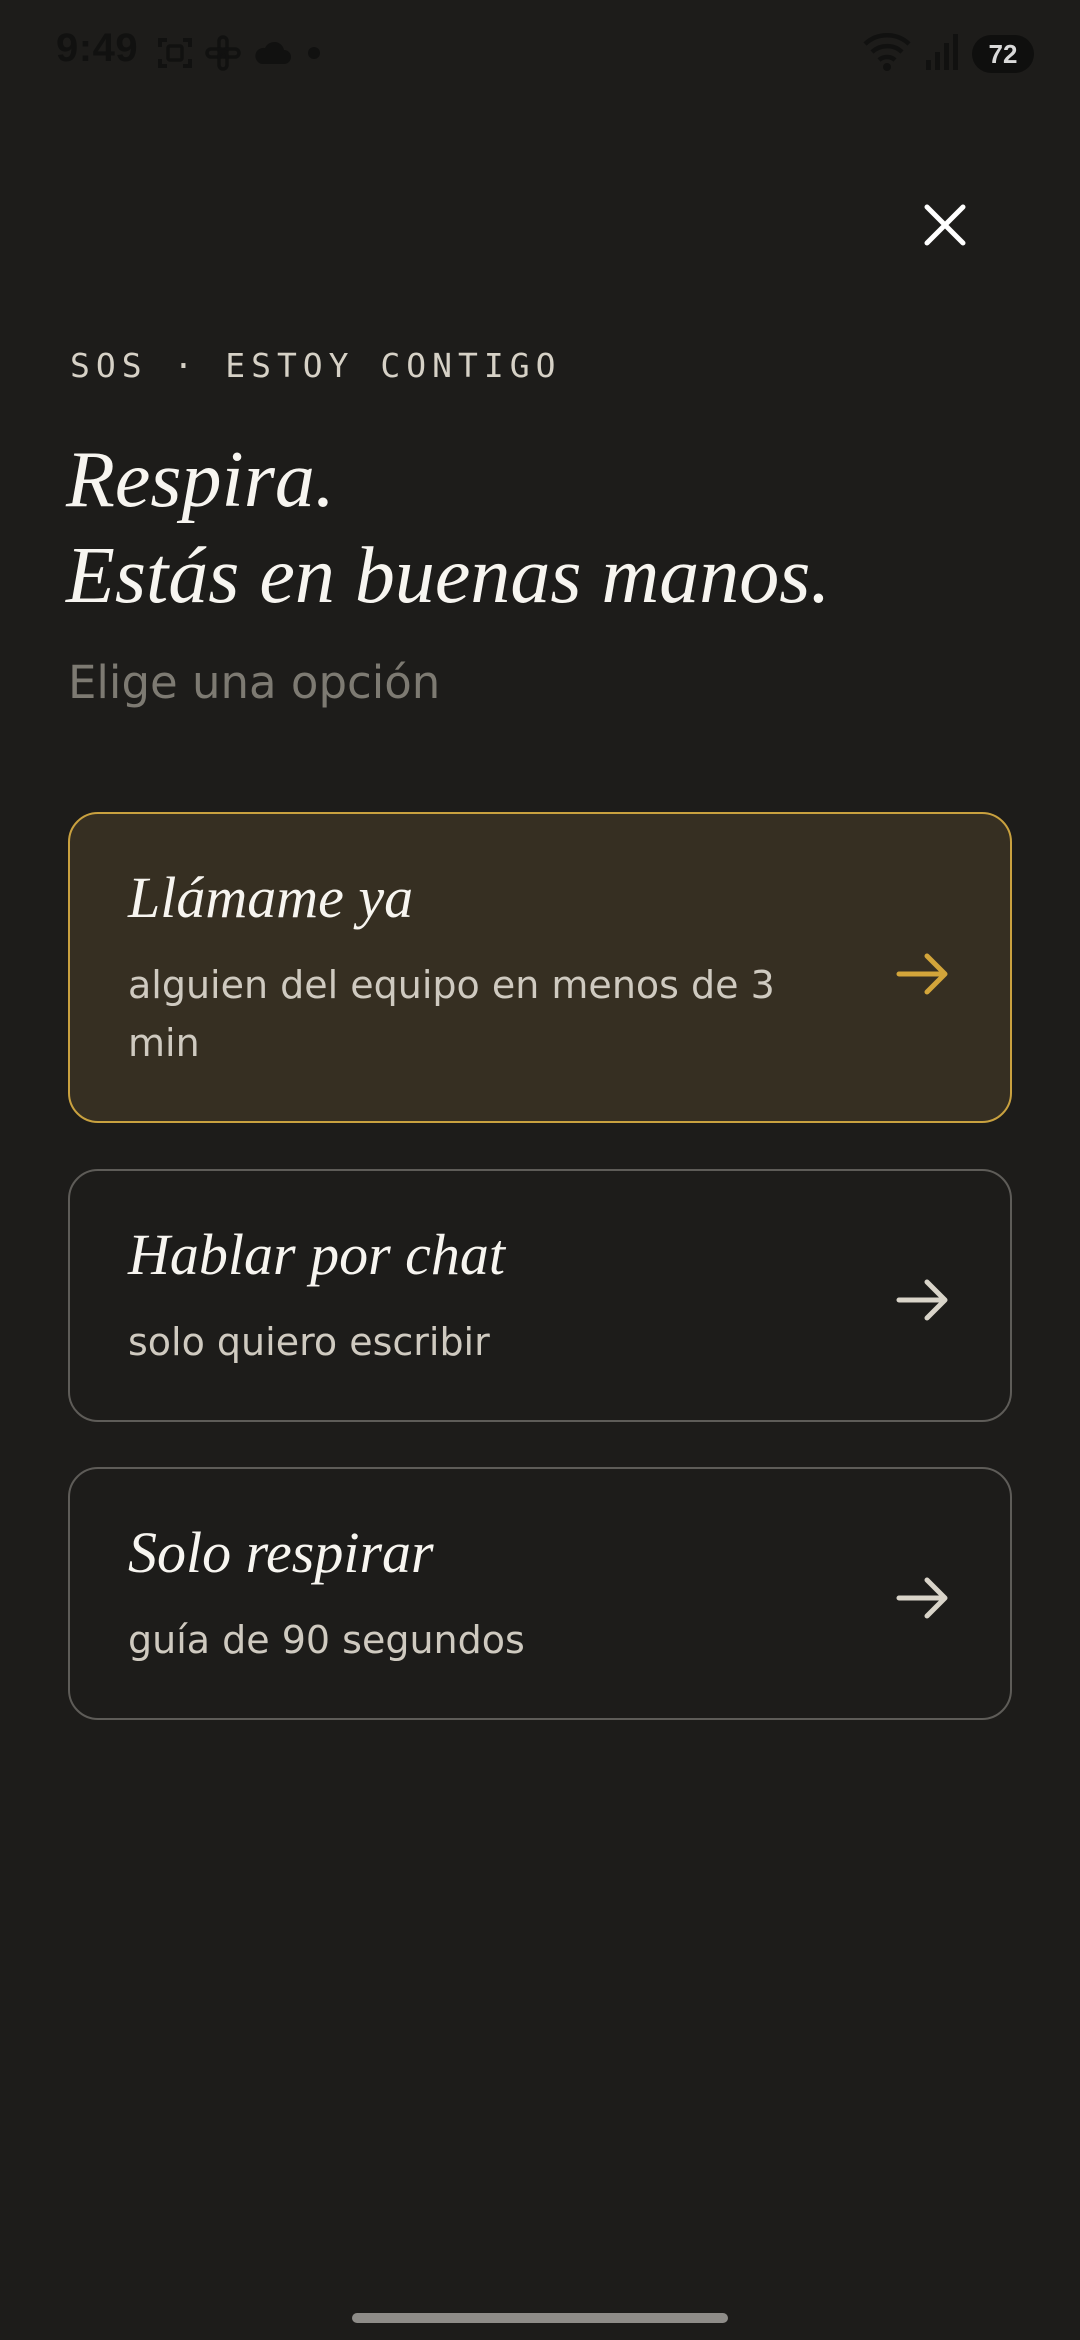 The width and height of the screenshot is (1080, 2340). Describe the element at coordinates (97, 48) in the screenshot. I see `status-time: 9:49` at that location.